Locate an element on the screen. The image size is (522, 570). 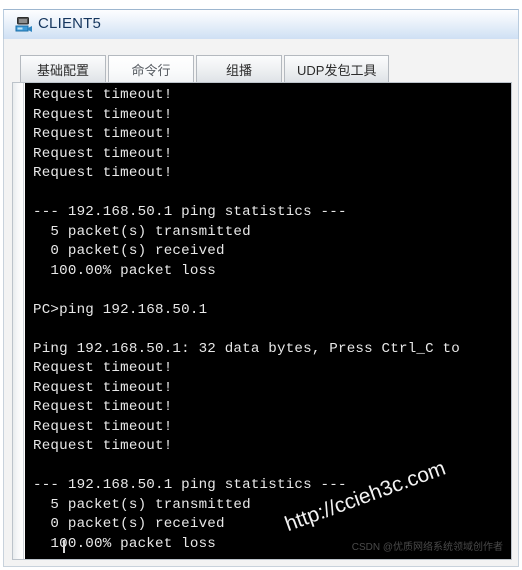
network-pc-icon is located at coordinates (24, 25).